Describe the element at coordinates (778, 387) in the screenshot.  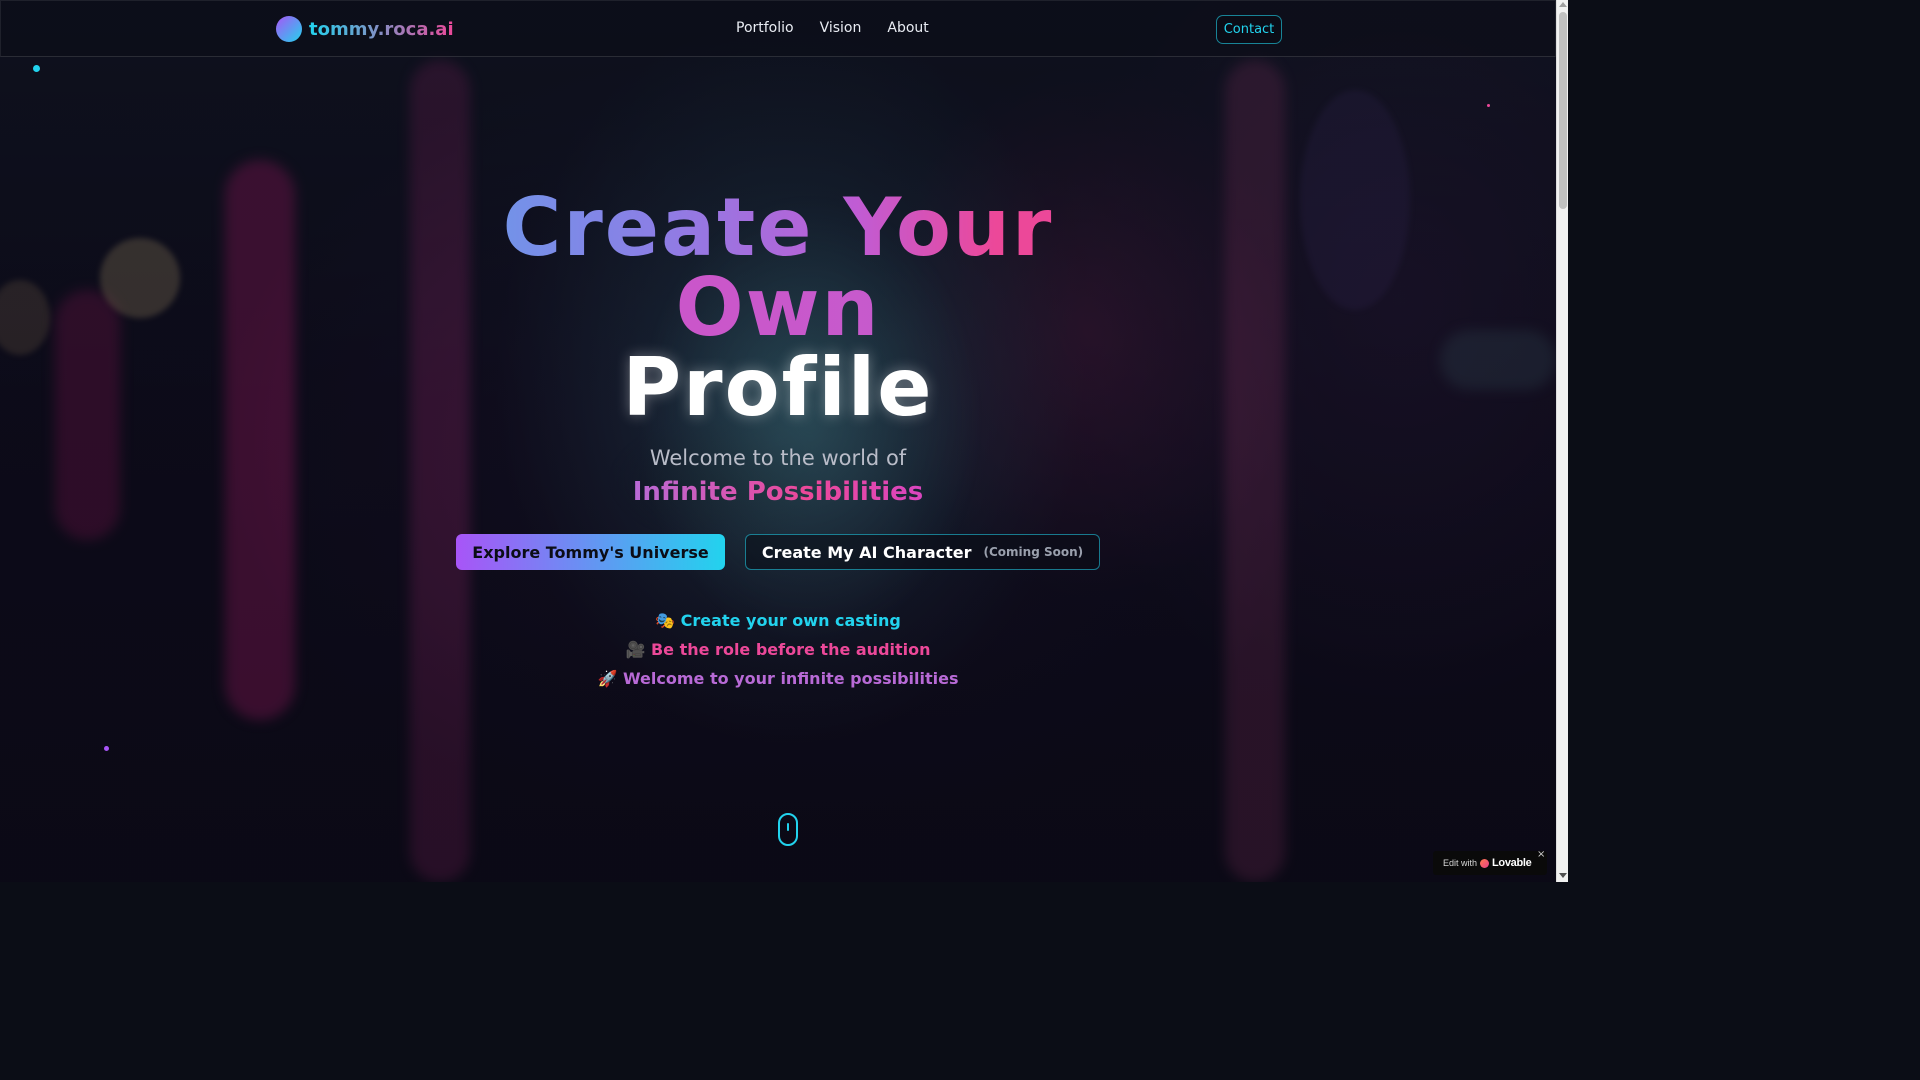
I see `hero-title-line-3: Profile` at that location.